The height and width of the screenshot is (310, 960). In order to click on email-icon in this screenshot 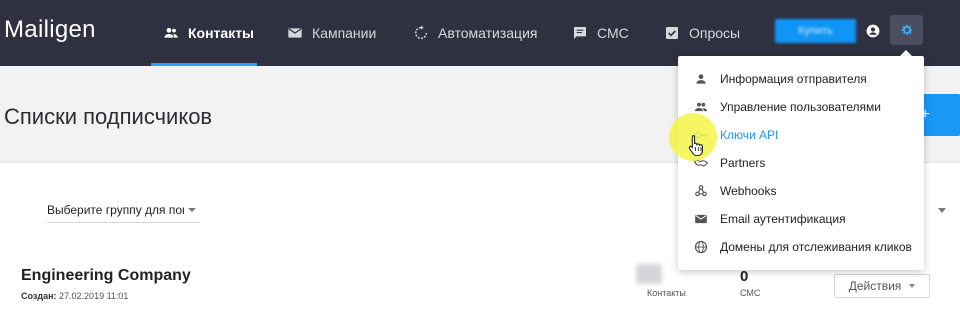, I will do `click(701, 219)`.